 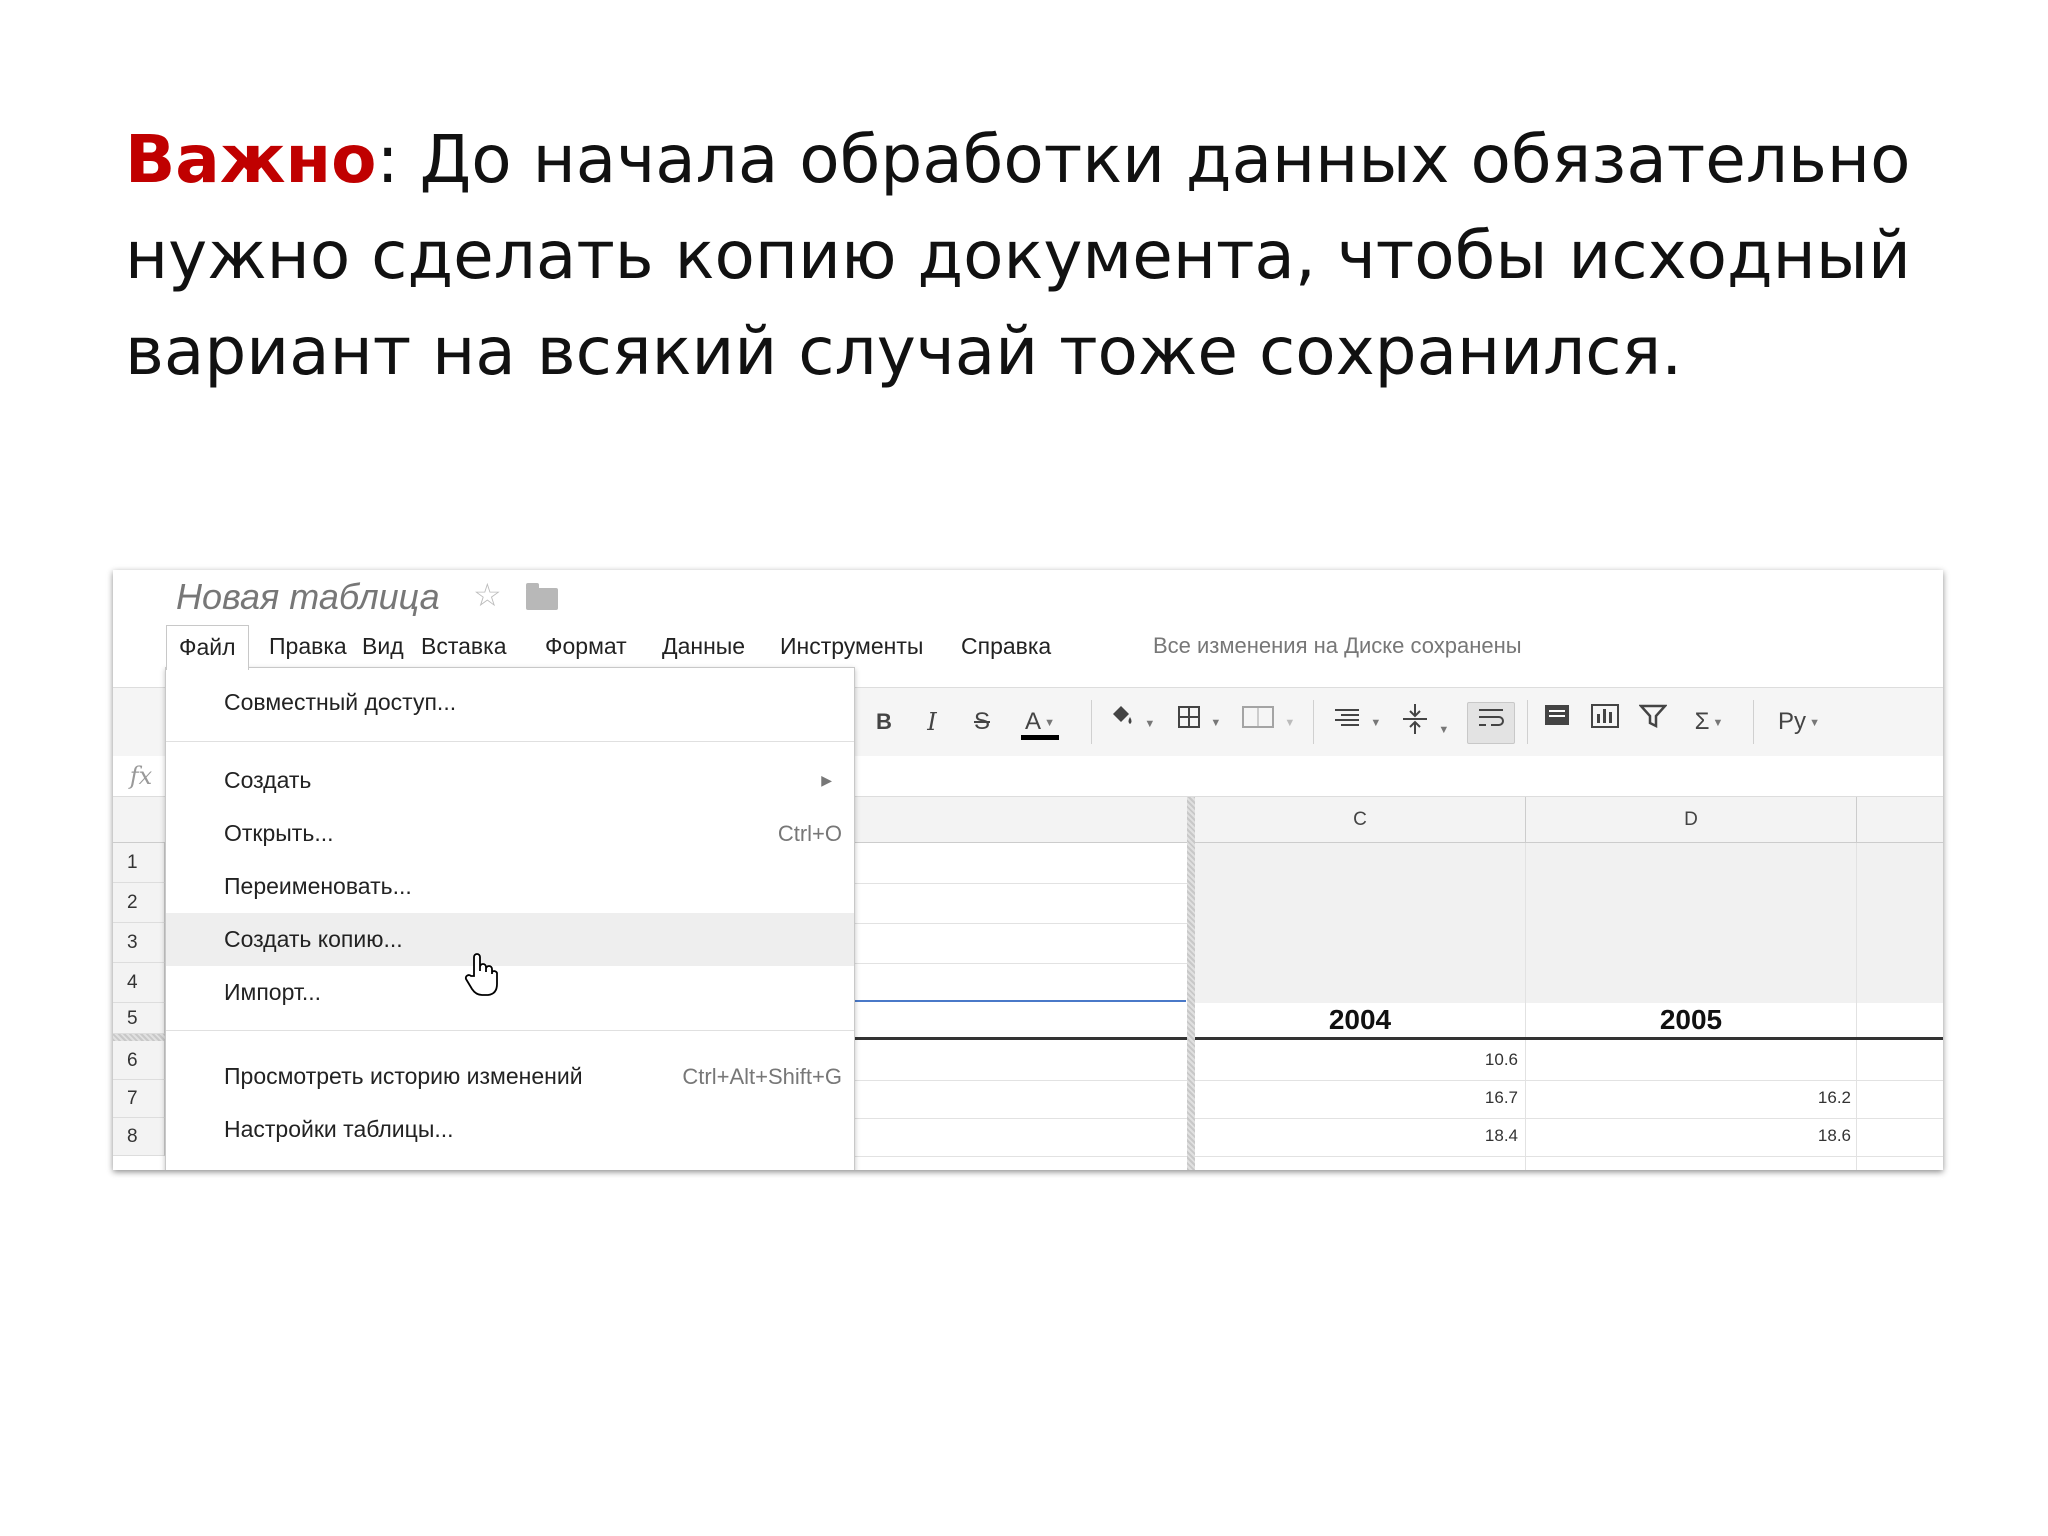 What do you see at coordinates (464, 646) in the screenshot?
I see `menu-insert: Вставка` at bounding box center [464, 646].